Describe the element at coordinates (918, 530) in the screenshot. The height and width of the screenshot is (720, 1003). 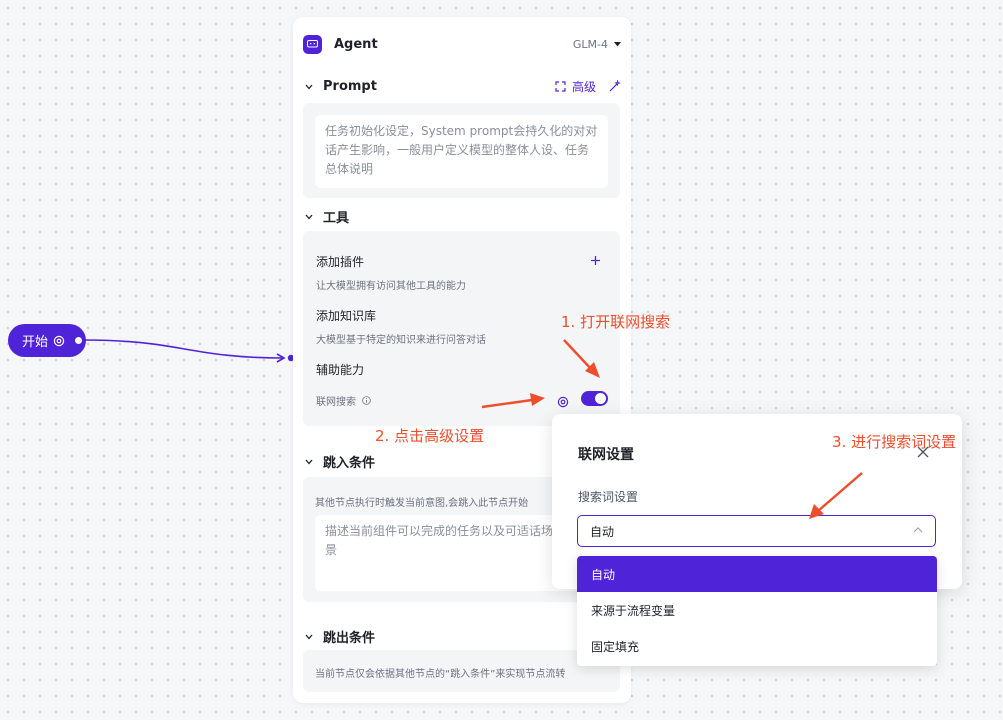
I see `chevron-up-icon` at that location.